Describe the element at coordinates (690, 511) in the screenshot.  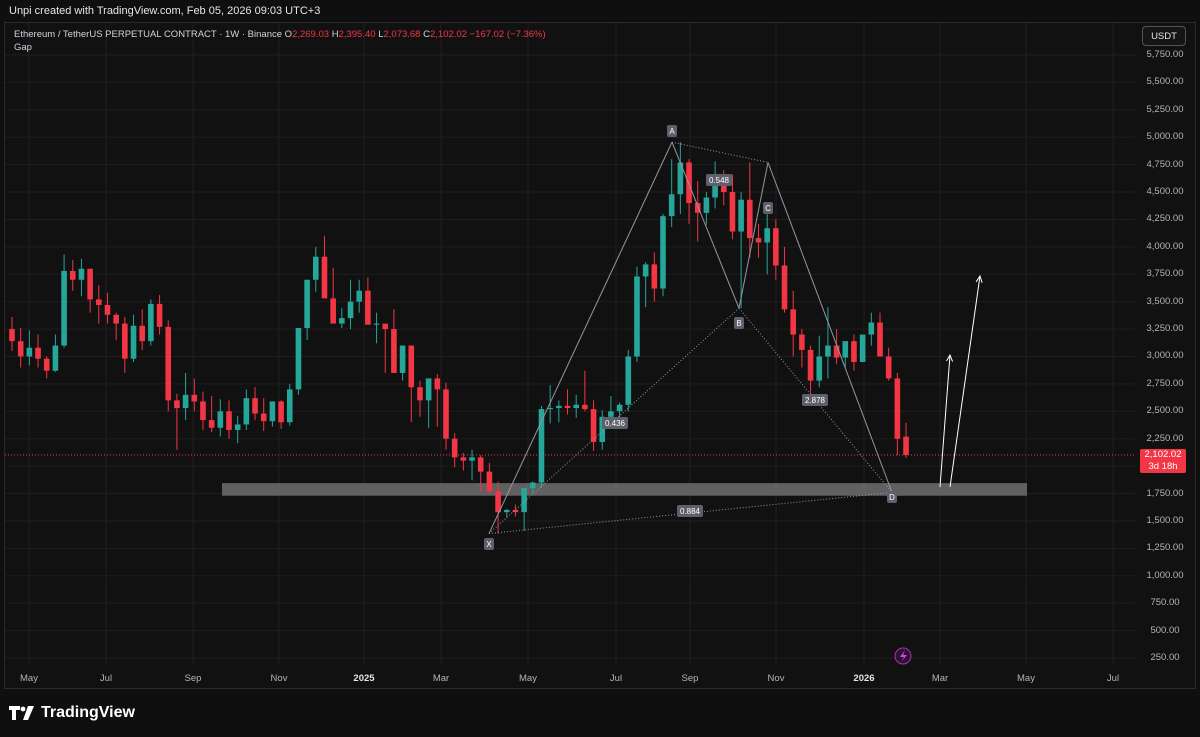
I see `pattern-ratio-label: 0.884` at that location.